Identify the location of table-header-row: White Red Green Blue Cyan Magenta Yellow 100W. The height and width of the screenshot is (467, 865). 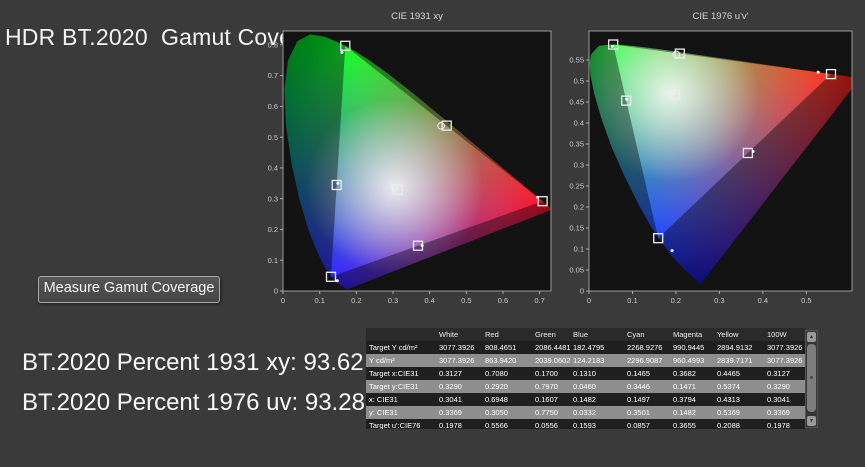
(585, 334).